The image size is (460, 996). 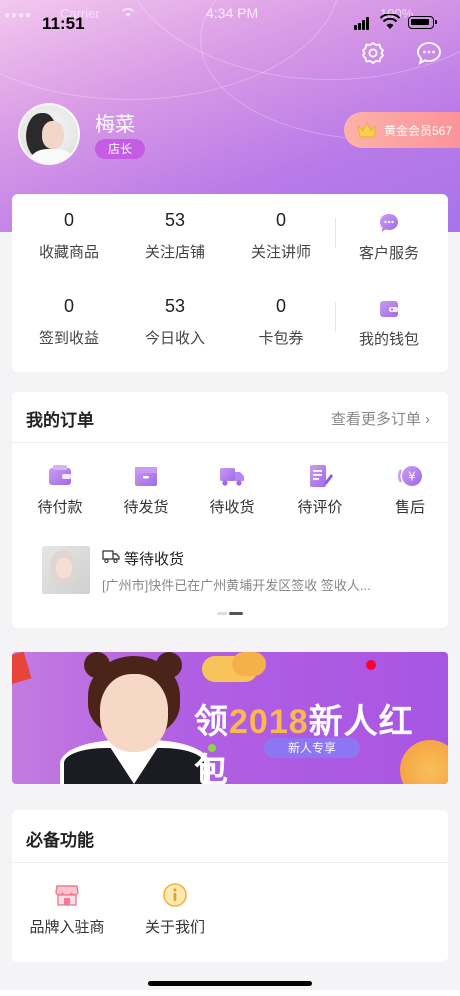 I want to click on tracking-product-thumbnail, so click(x=66, y=570).